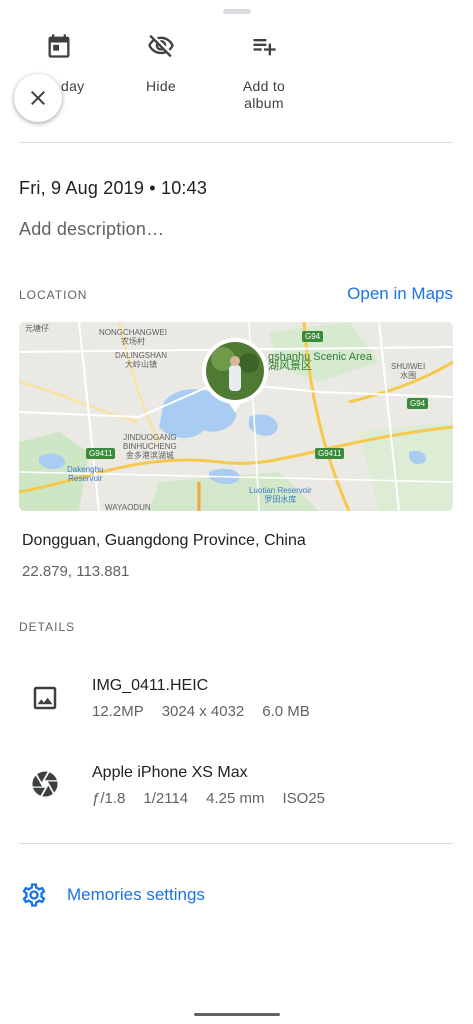  Describe the element at coordinates (118, 711) in the screenshot. I see `file-megapixels: 12.2MP` at that location.